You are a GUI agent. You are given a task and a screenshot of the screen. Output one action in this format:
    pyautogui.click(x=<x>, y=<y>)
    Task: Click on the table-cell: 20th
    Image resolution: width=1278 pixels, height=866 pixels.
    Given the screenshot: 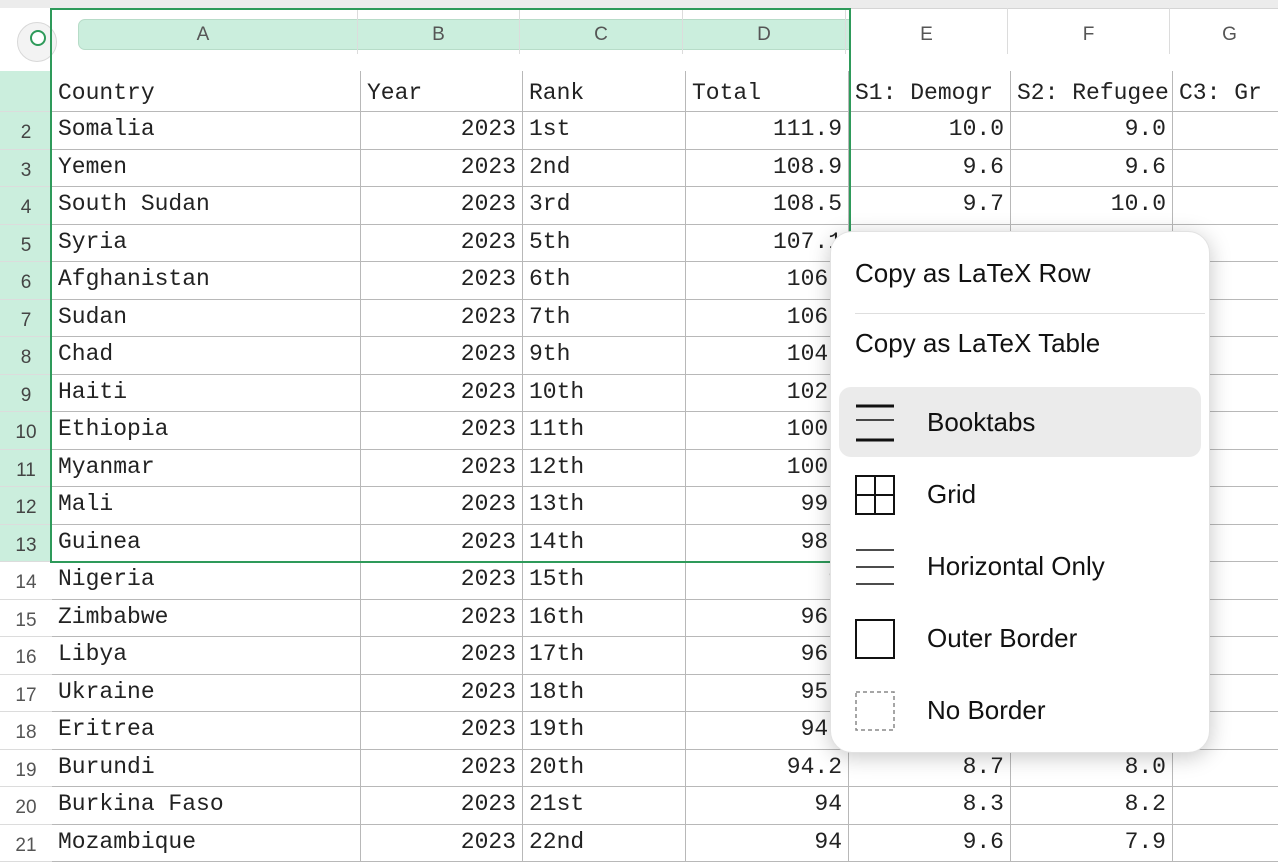 What is the action you would take?
    pyautogui.click(x=604, y=768)
    